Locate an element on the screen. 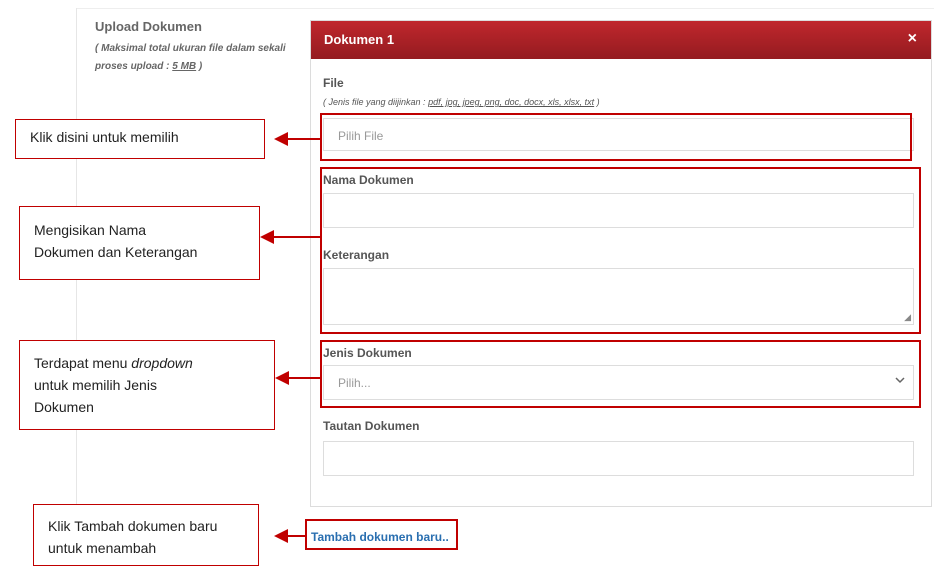  highlight-jenis-dokumen is located at coordinates (620, 374).